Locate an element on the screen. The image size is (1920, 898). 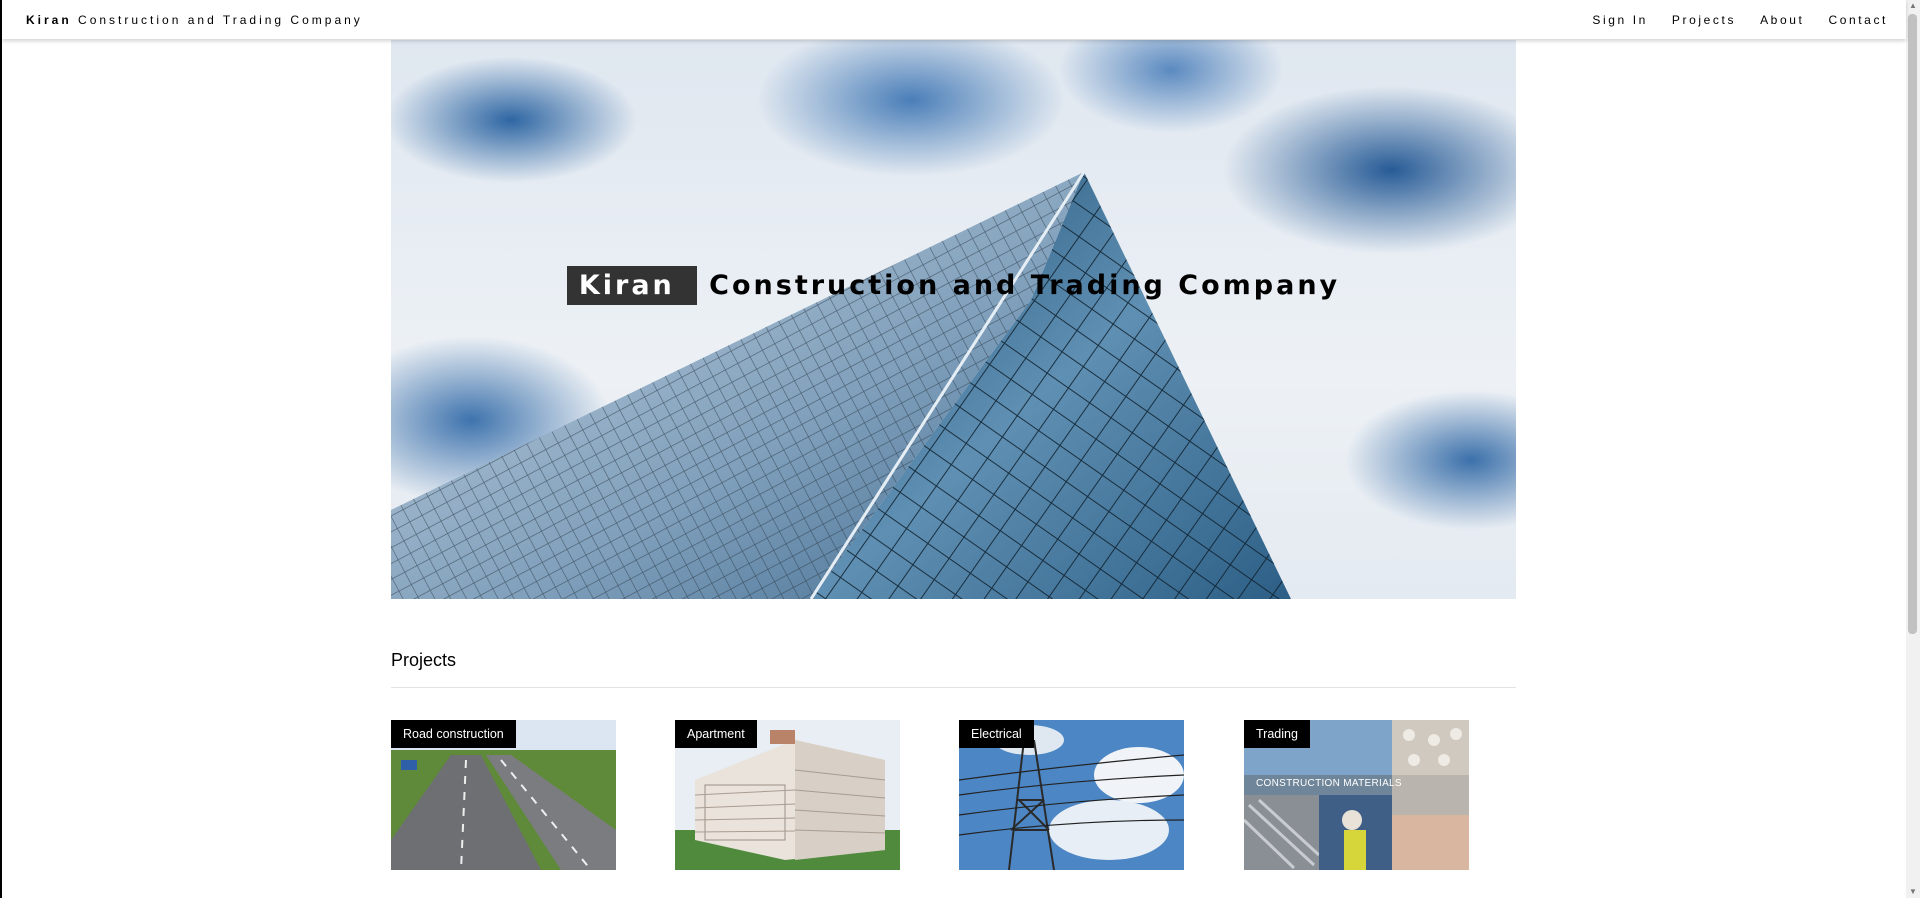
scroll-up-arrow-icon: ▲ is located at coordinates (1913, 6).